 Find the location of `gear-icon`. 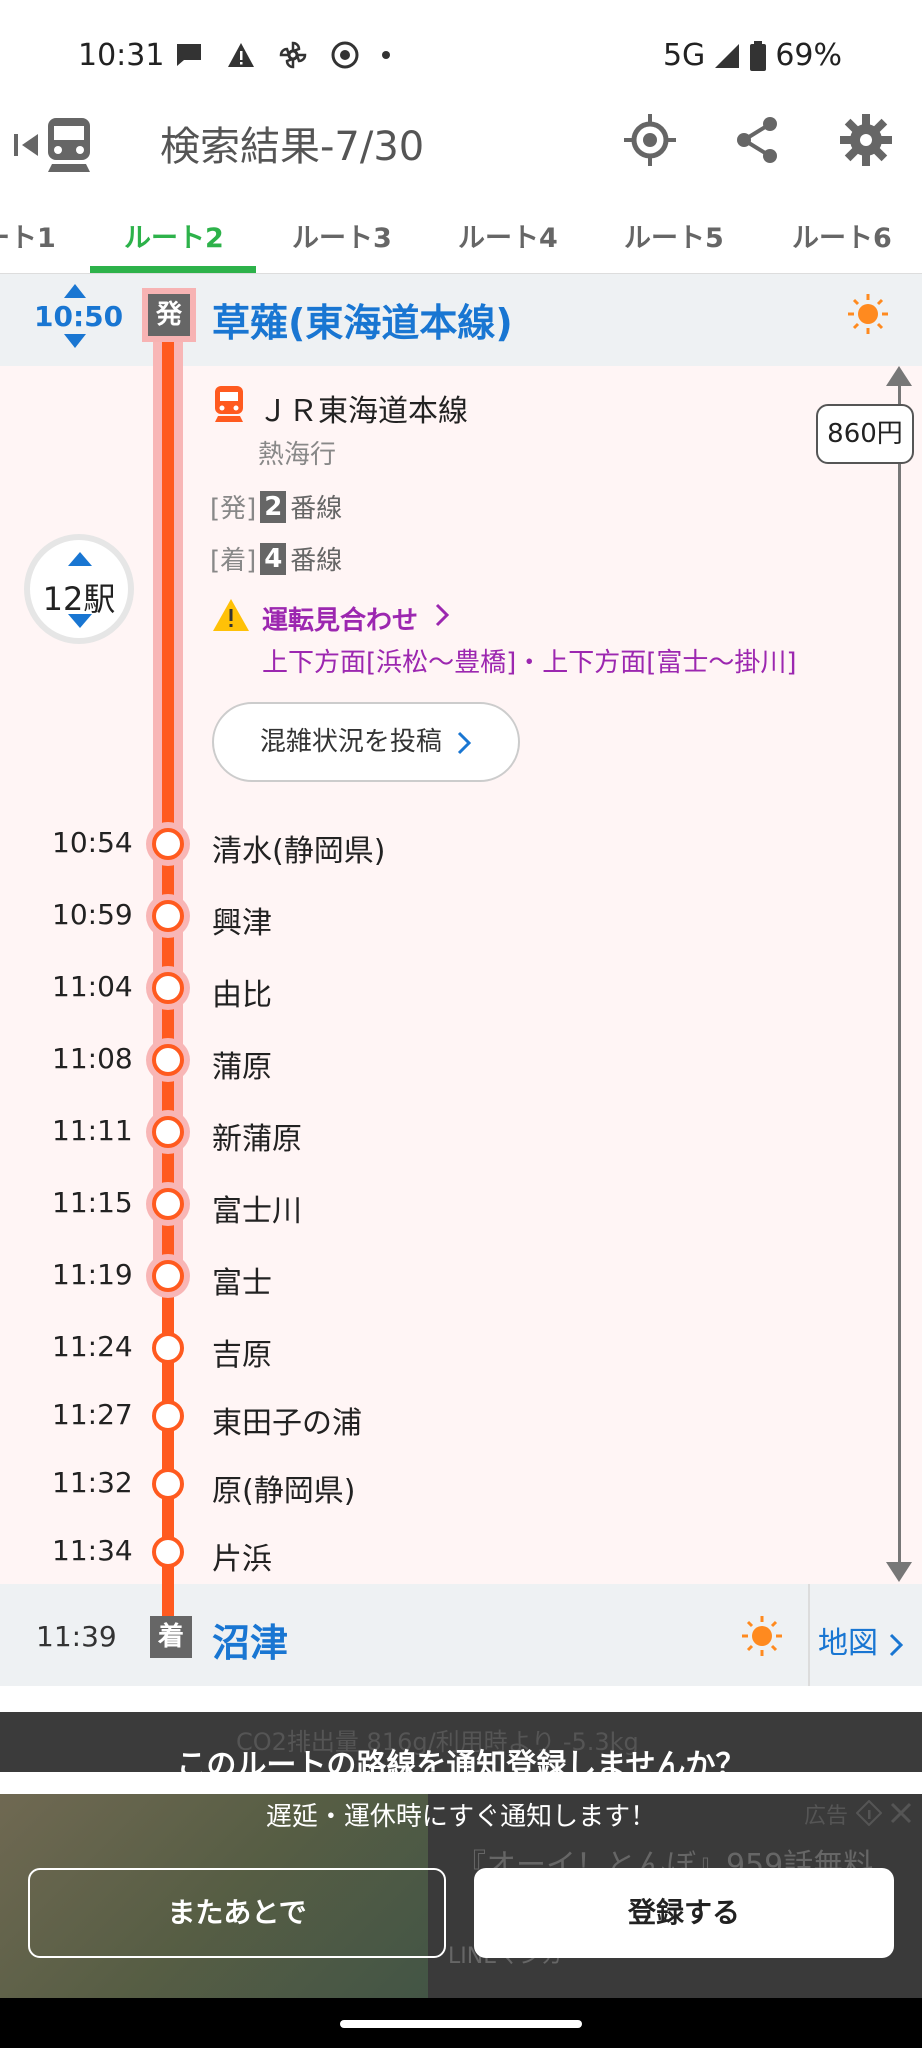

gear-icon is located at coordinates (866, 140).